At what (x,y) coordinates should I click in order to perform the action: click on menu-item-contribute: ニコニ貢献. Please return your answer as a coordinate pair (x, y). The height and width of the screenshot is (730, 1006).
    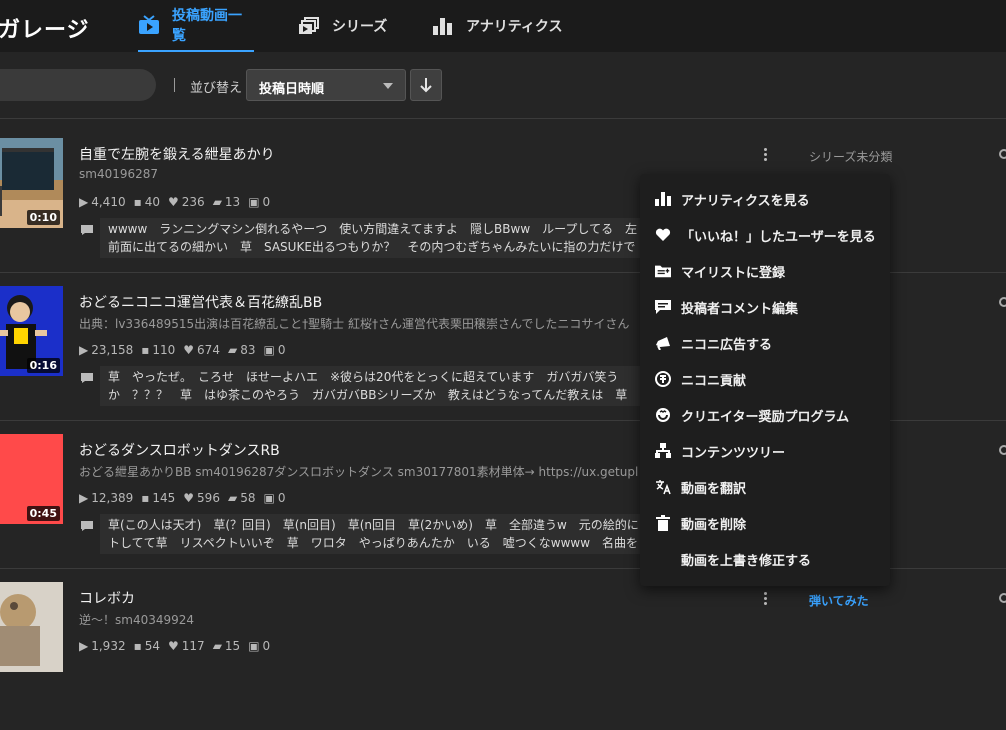
    Looking at the image, I should click on (765, 379).